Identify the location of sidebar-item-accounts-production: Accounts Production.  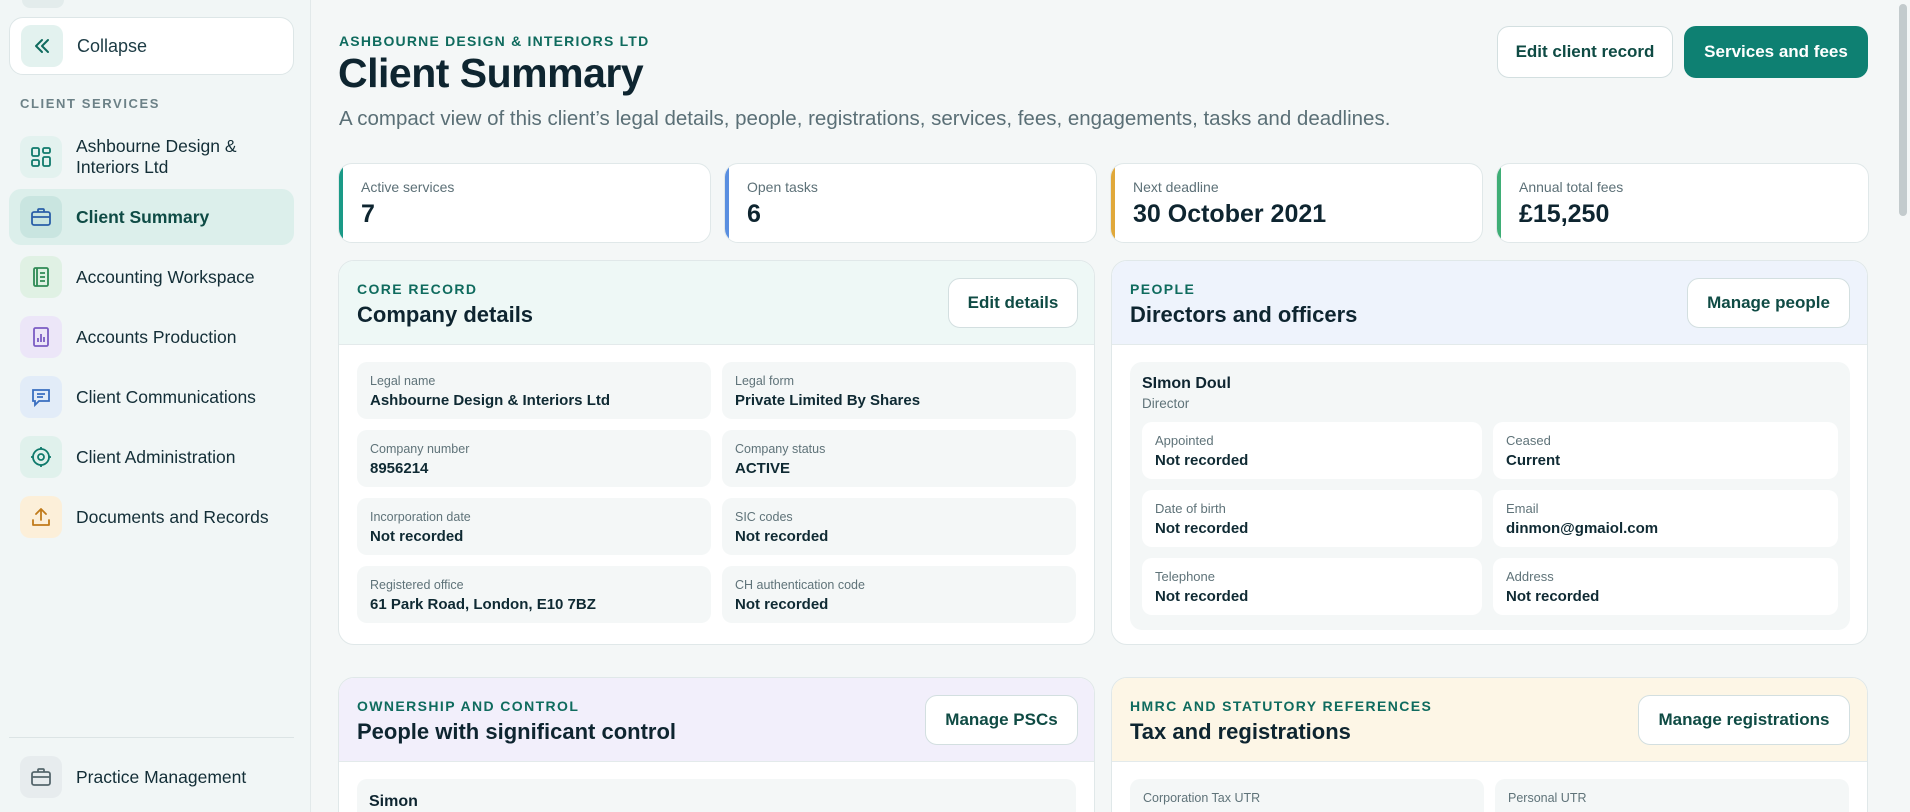
(151, 337).